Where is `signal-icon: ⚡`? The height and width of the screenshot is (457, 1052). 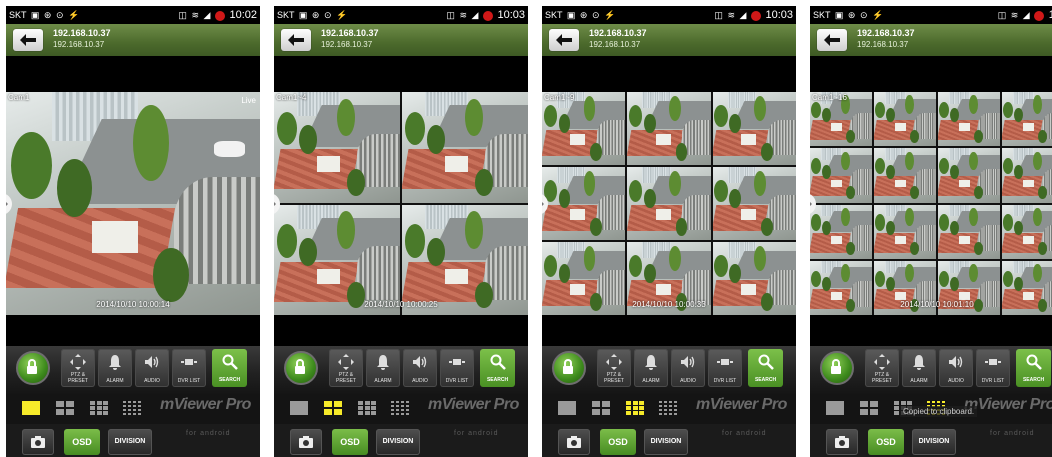
signal-icon: ⚡ is located at coordinates (878, 15).